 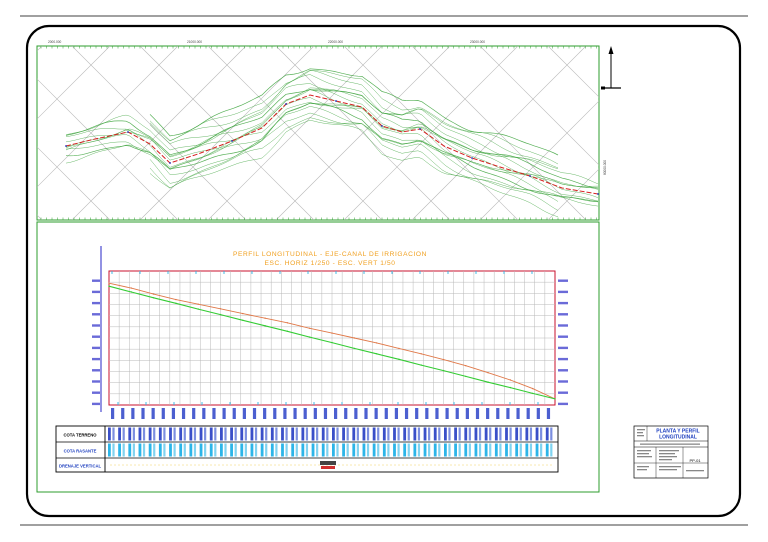 I want to click on plan-coord-top-3: 22000.000, so click(x=335, y=42).